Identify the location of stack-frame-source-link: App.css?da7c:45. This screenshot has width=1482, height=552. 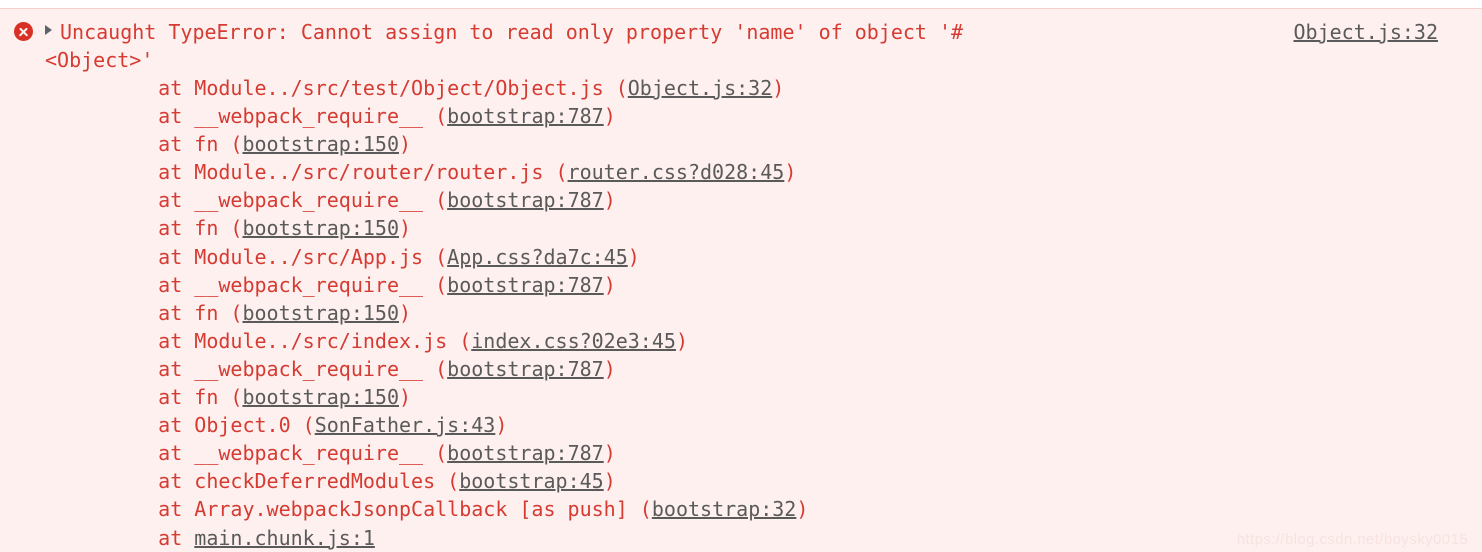
(537, 257).